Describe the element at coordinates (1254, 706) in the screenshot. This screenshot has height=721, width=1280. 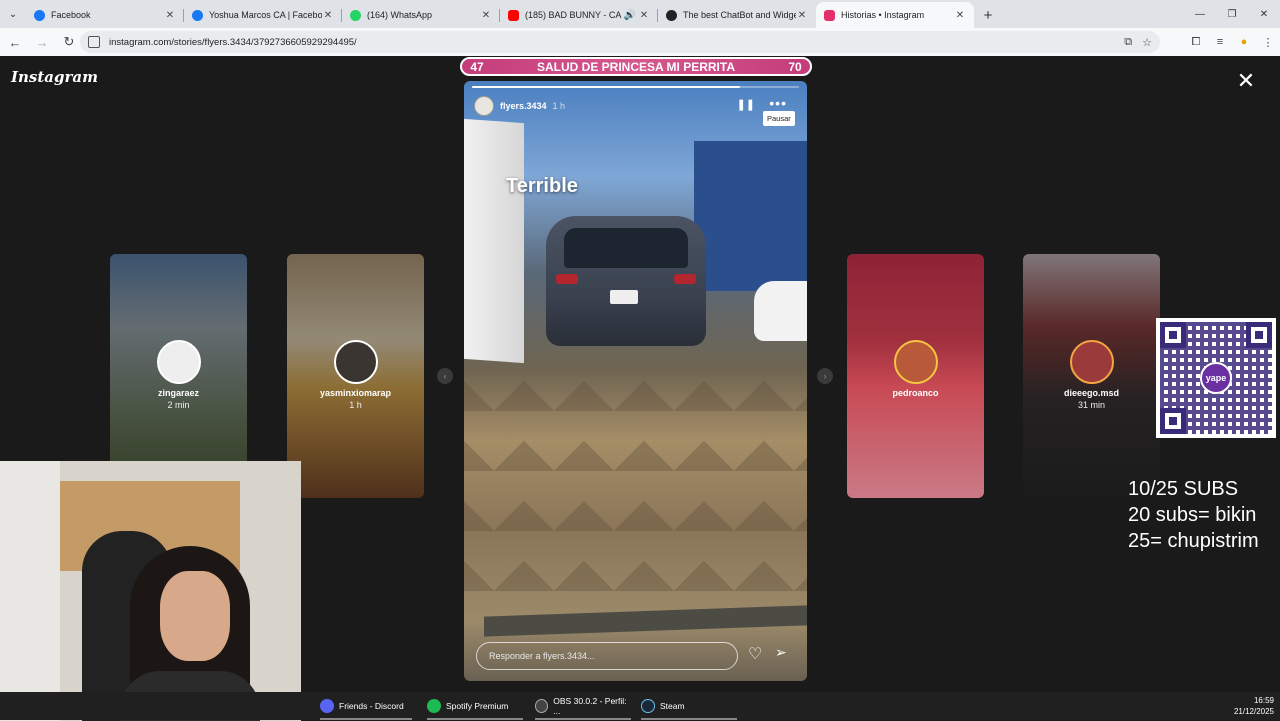
I see `system-clock: 16:59 21/12/2025` at that location.